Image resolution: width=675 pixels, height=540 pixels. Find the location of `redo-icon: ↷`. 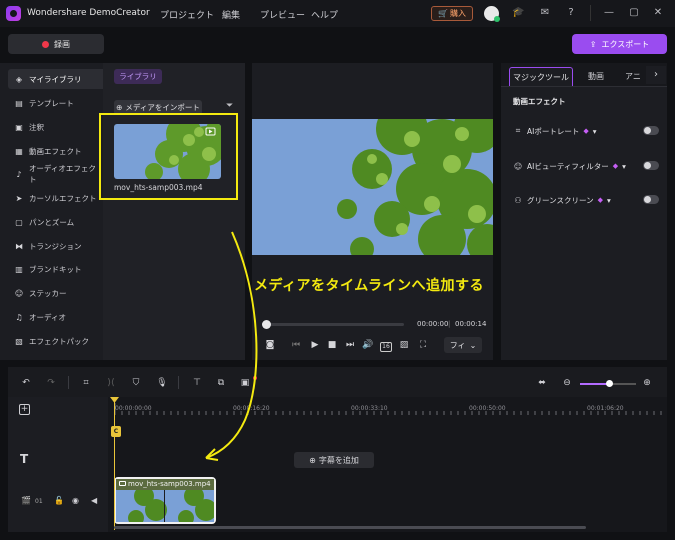

redo-icon: ↷ is located at coordinates (51, 383).